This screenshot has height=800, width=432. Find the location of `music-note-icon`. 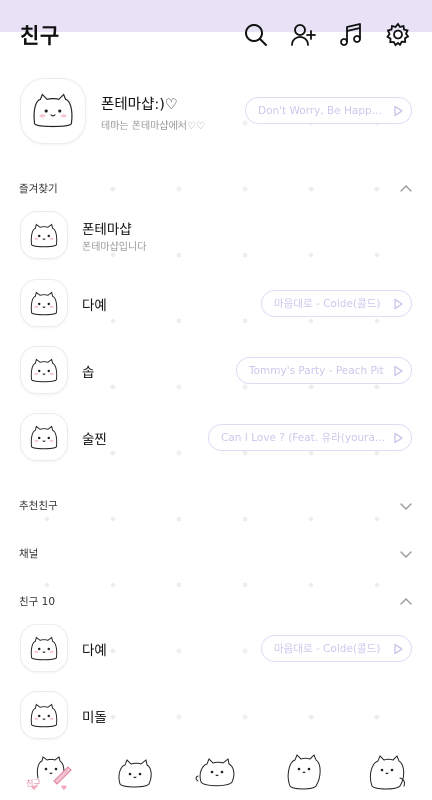

music-note-icon is located at coordinates (351, 35).